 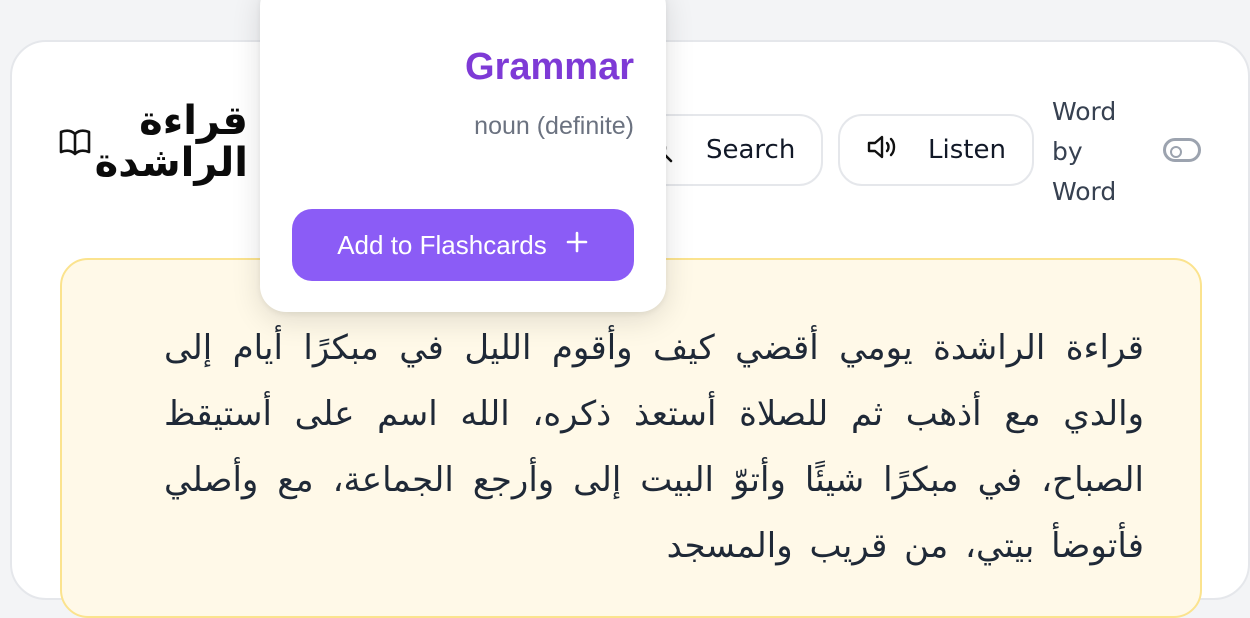 What do you see at coordinates (75, 142) in the screenshot?
I see `book-open-icon` at bounding box center [75, 142].